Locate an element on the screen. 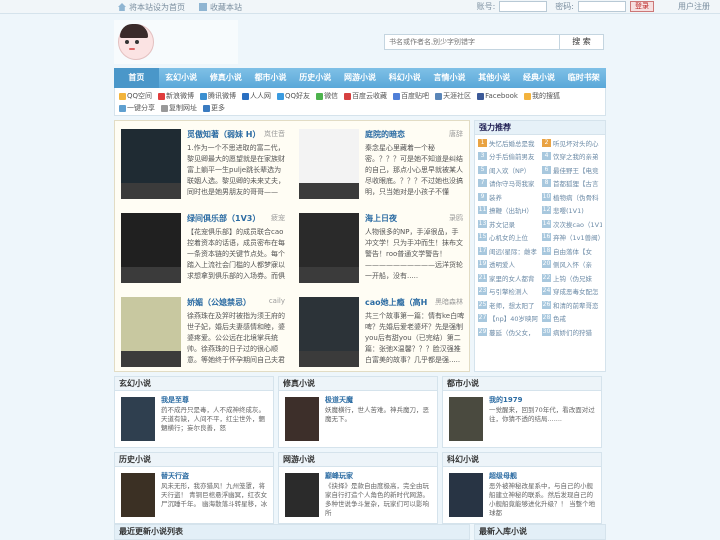 The image size is (720, 540). book-title: 我是至尊 is located at coordinates (175, 400).